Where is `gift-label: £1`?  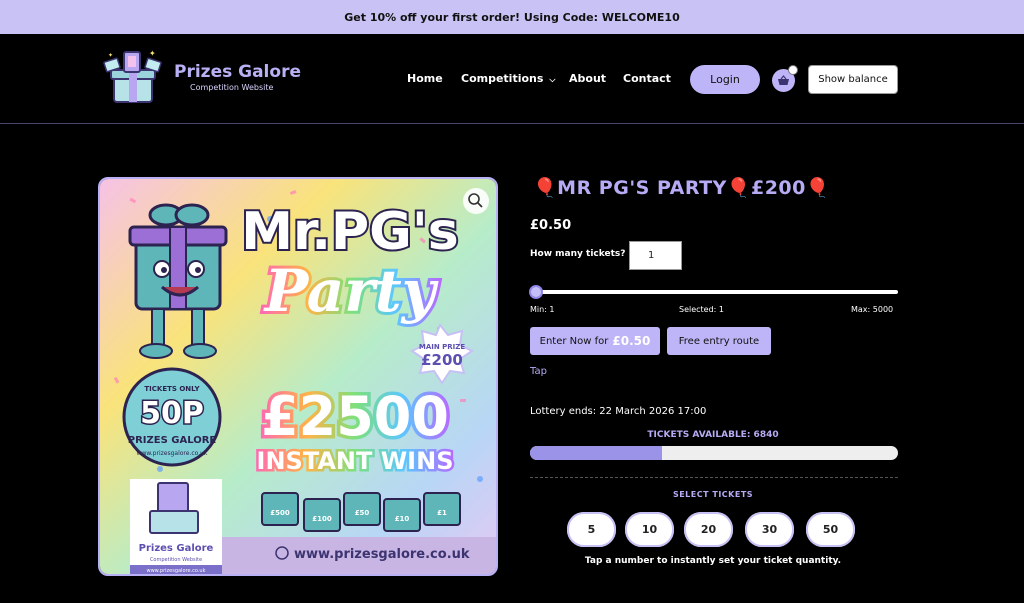 gift-label: £1 is located at coordinates (442, 513).